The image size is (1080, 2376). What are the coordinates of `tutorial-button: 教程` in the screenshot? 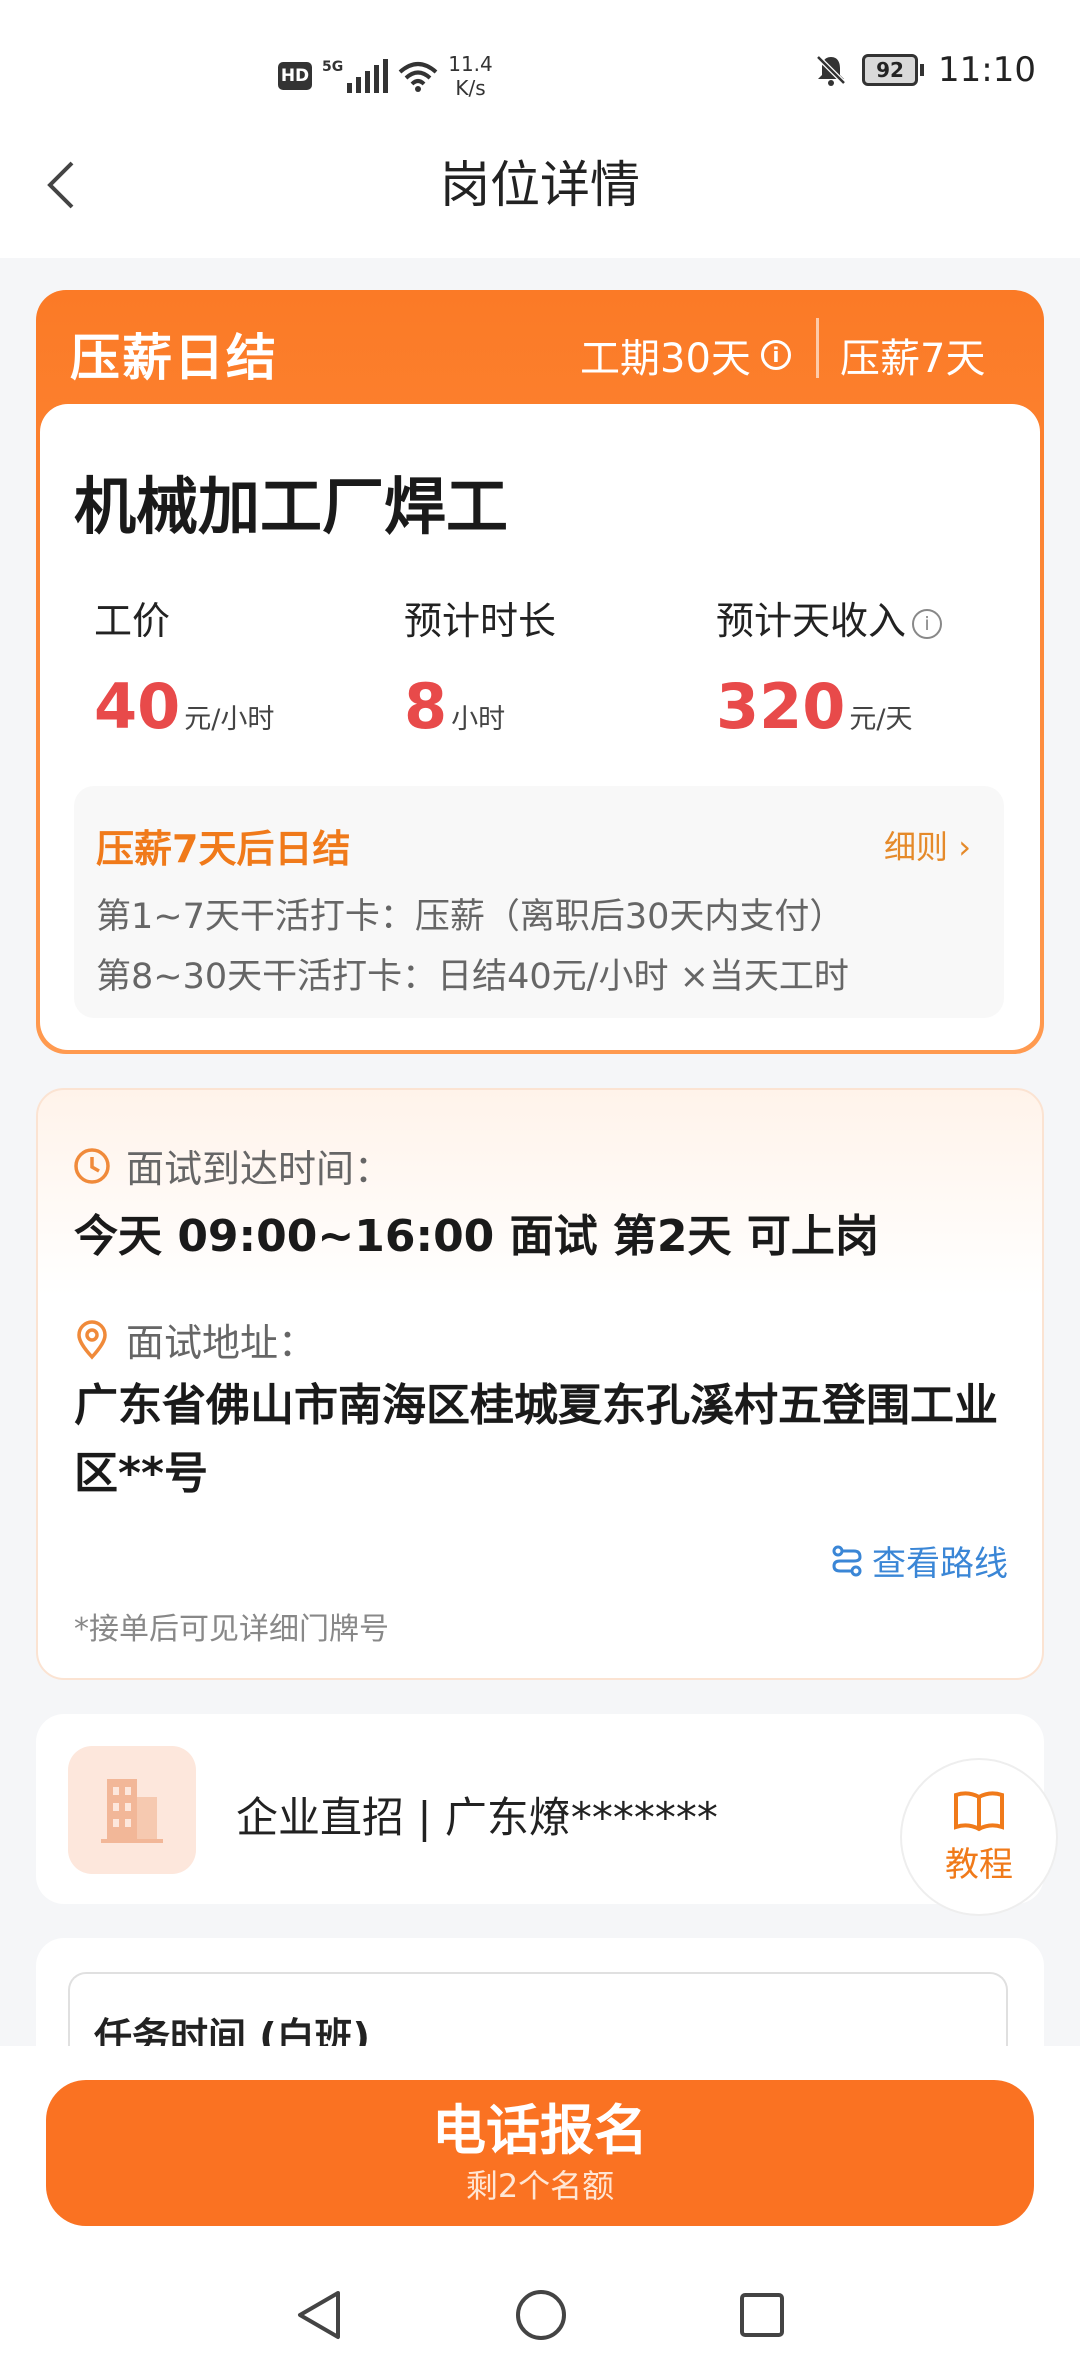 It's located at (979, 1837).